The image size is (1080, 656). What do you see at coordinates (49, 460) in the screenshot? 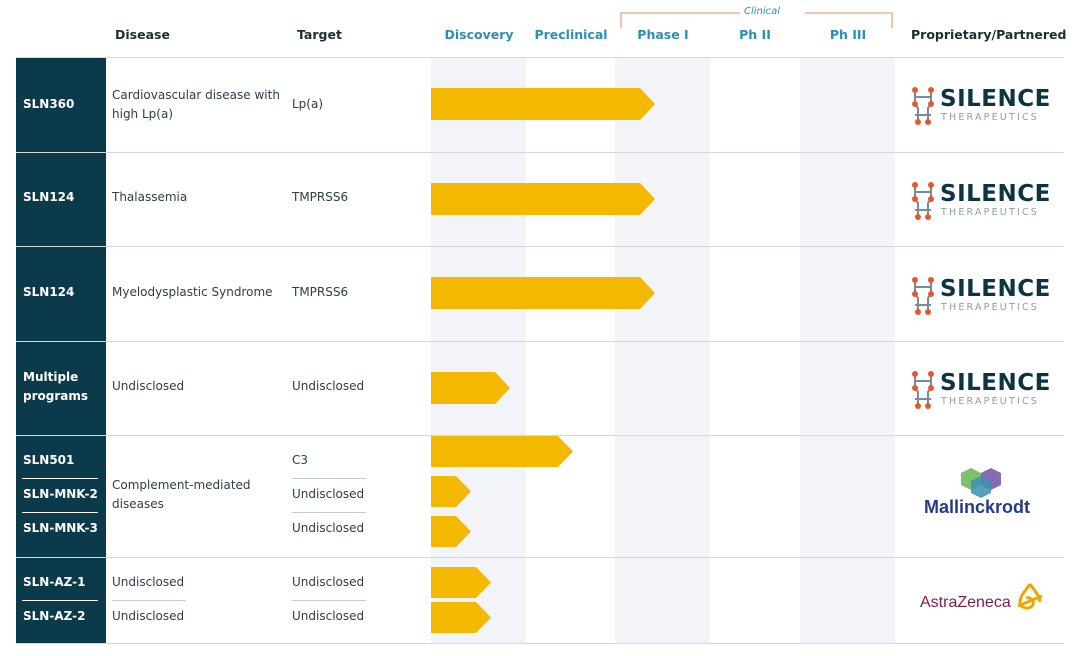
I see `program-code: SLN501` at bounding box center [49, 460].